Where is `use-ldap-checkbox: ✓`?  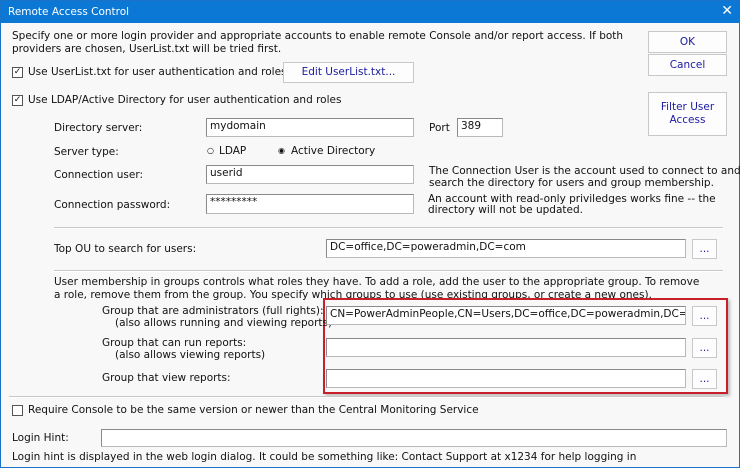
use-ldap-checkbox: ✓ is located at coordinates (17, 100).